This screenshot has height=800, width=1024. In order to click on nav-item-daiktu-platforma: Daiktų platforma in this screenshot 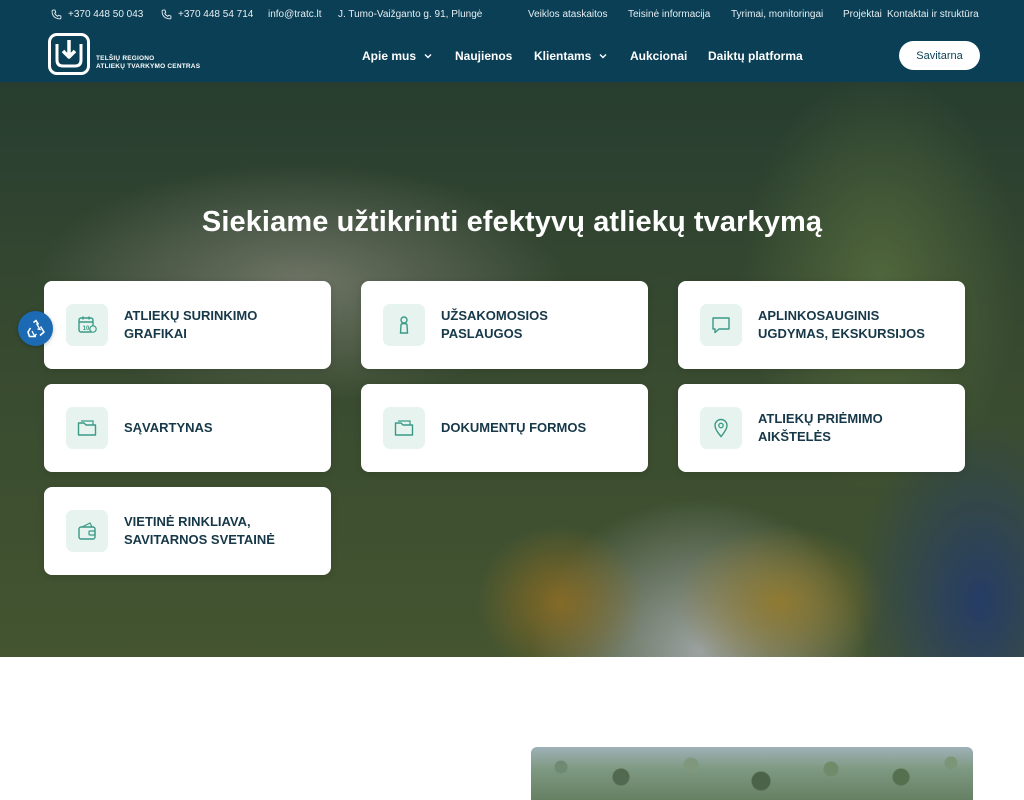, I will do `click(755, 56)`.